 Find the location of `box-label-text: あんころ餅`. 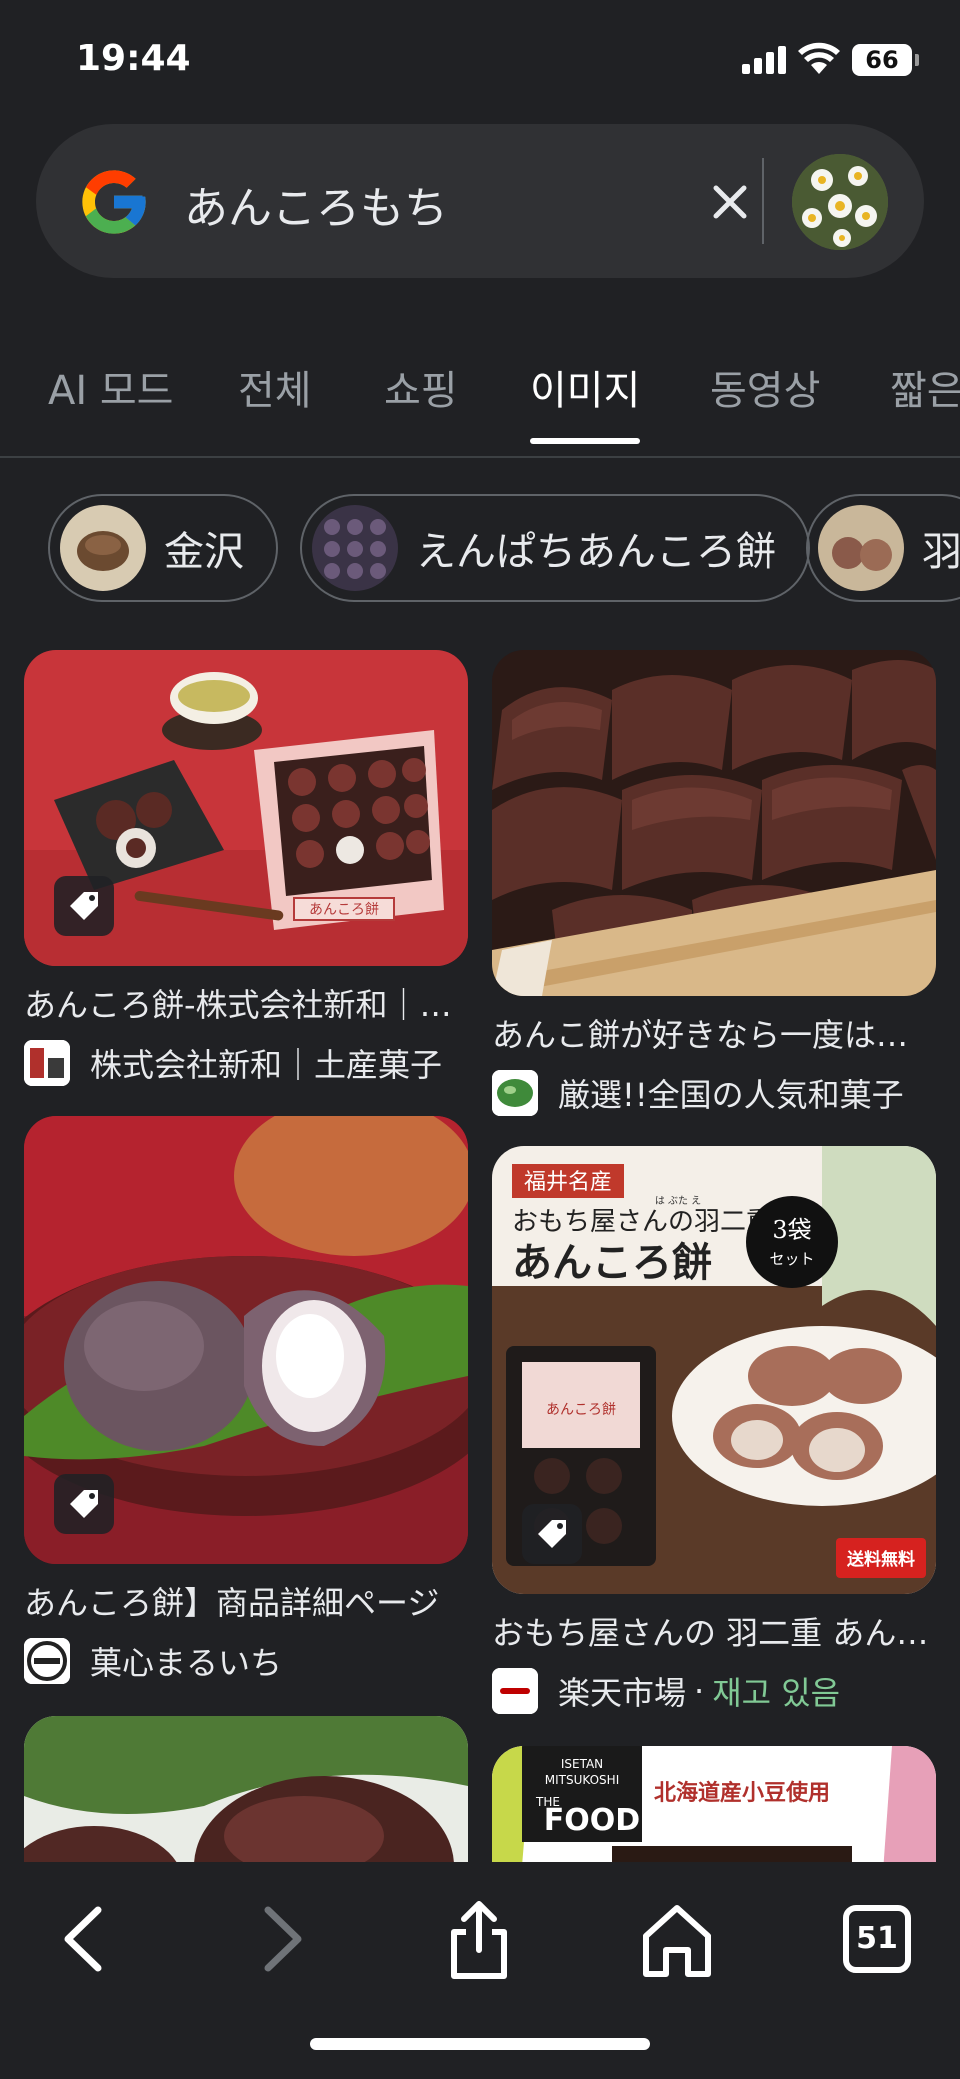

box-label-text: あんころ餅 is located at coordinates (344, 909).